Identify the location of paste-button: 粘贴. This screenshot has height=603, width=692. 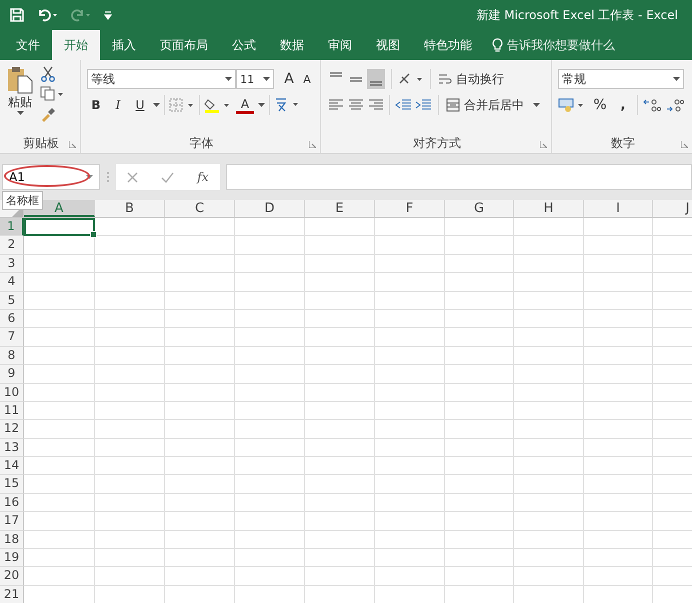
(20, 99).